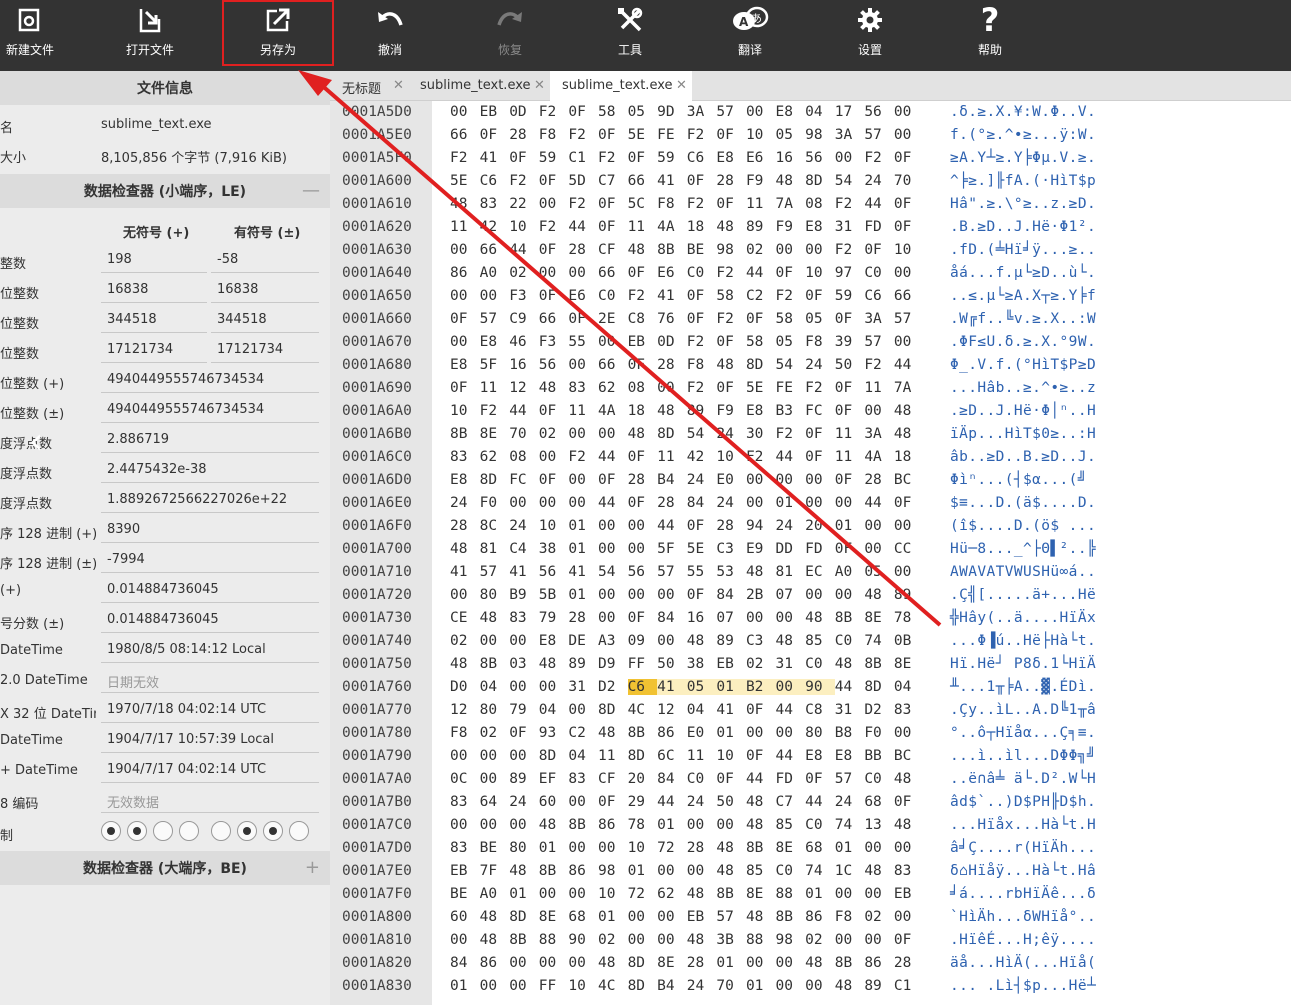 This screenshot has width=1291, height=1005. What do you see at coordinates (390, 35) in the screenshot?
I see `undo-button: 撤消` at bounding box center [390, 35].